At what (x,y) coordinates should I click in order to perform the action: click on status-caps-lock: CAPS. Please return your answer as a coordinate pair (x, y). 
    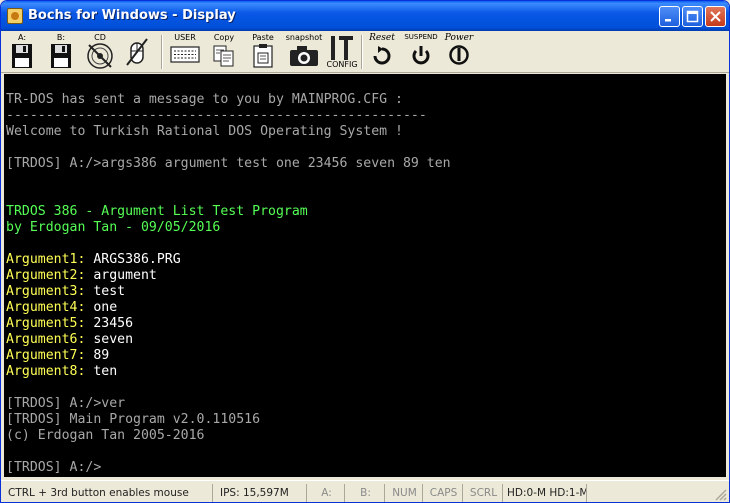
    Looking at the image, I should click on (444, 493).